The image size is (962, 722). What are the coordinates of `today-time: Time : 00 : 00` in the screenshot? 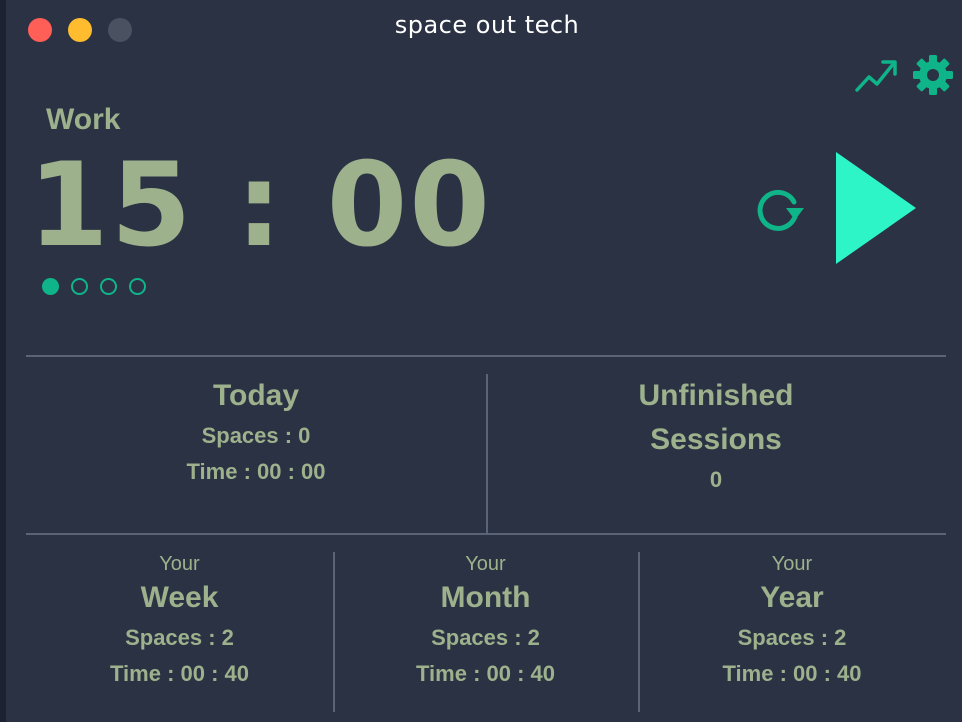 It's located at (256, 471).